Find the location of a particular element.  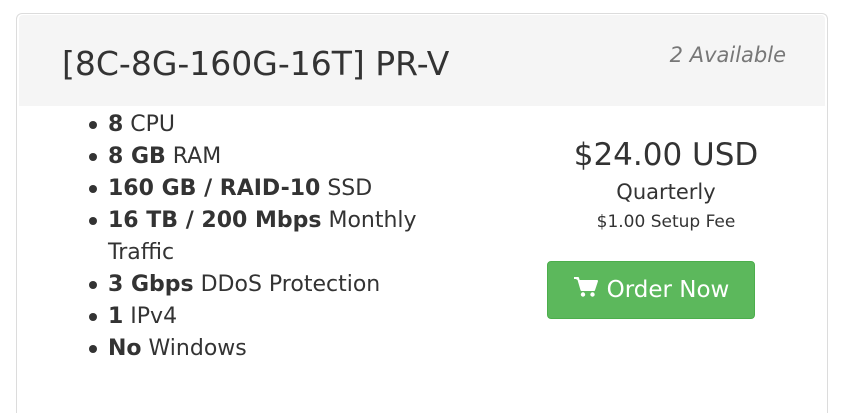

feature-value: No is located at coordinates (125, 348).